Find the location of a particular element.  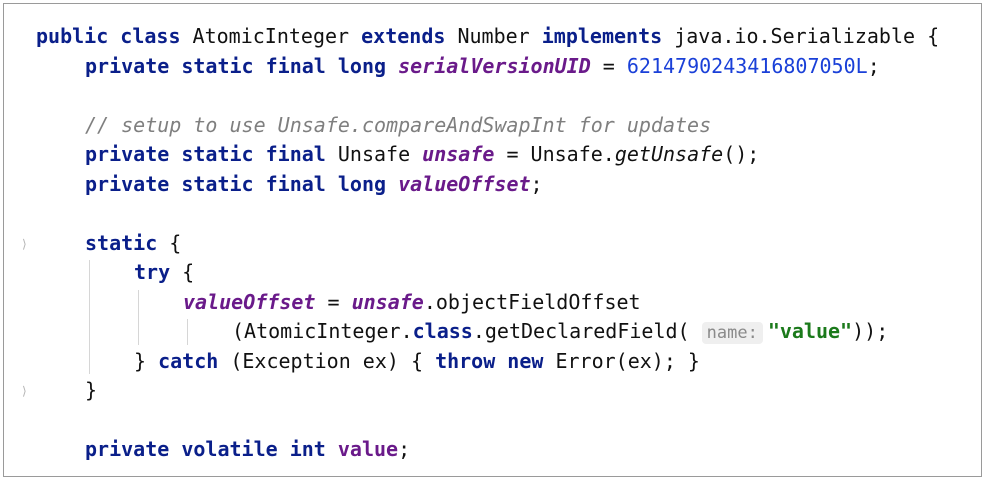

code-line: } is located at coordinates (487, 391).